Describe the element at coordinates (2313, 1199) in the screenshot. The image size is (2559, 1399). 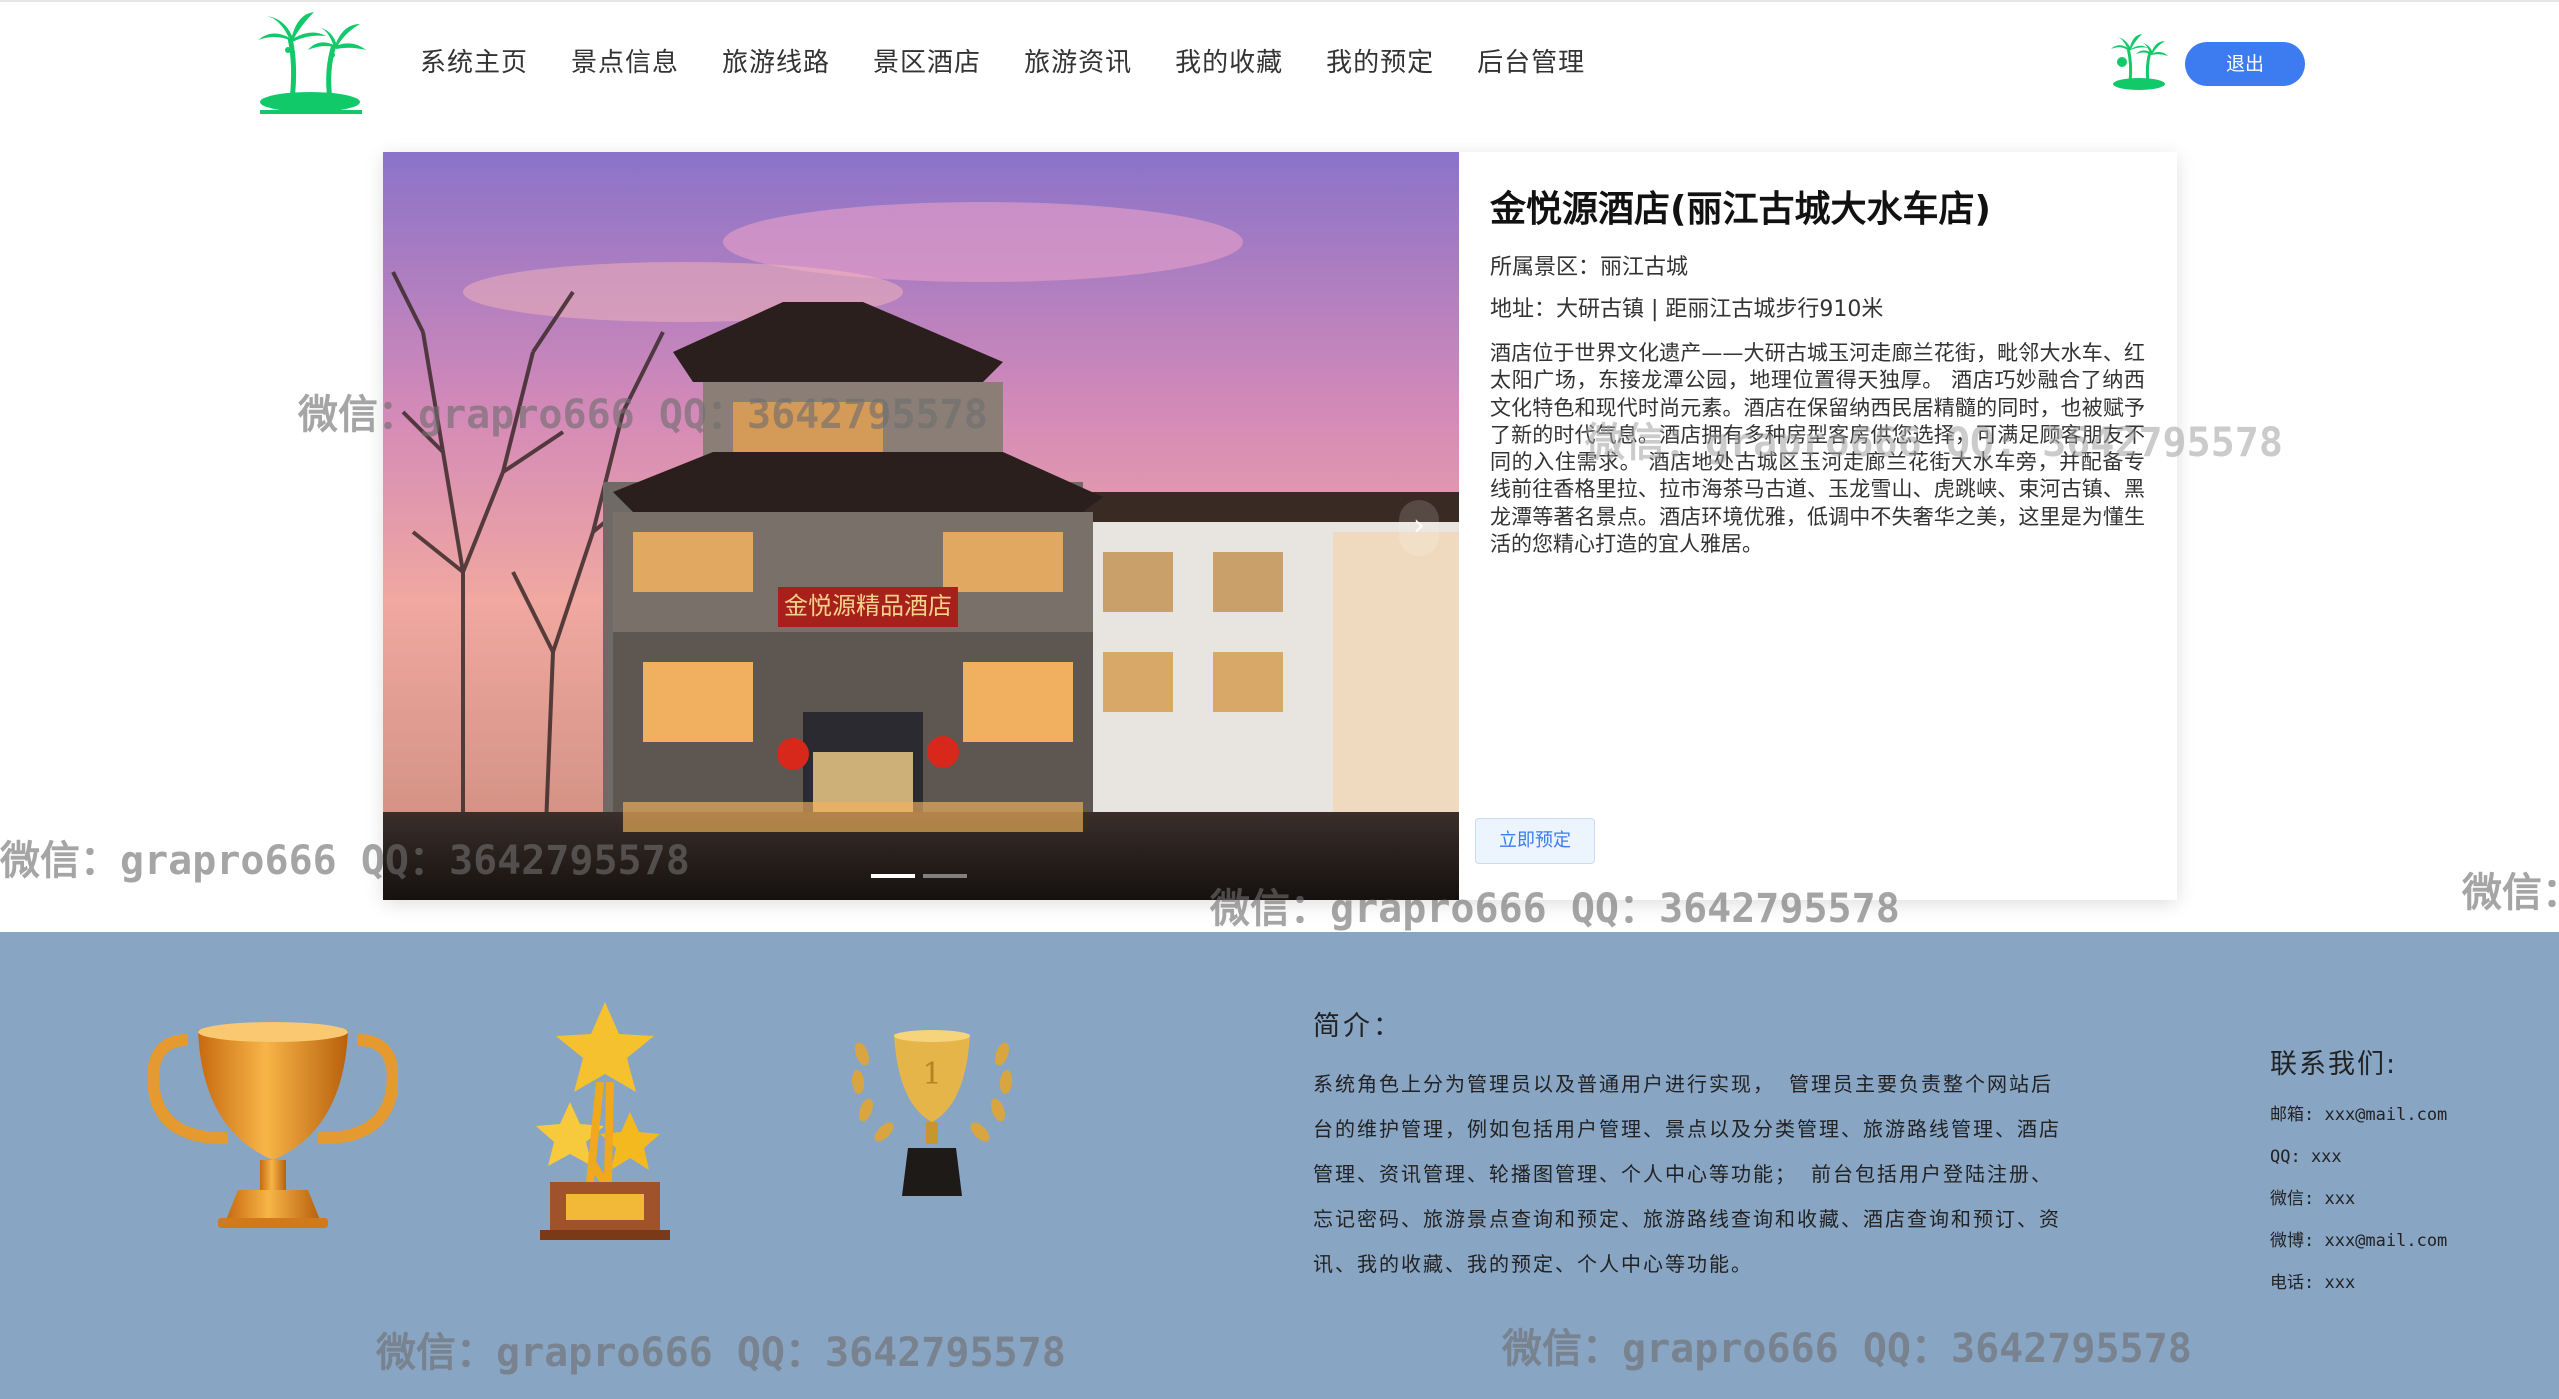
I see `contact-wechat: 微信: xxx` at that location.